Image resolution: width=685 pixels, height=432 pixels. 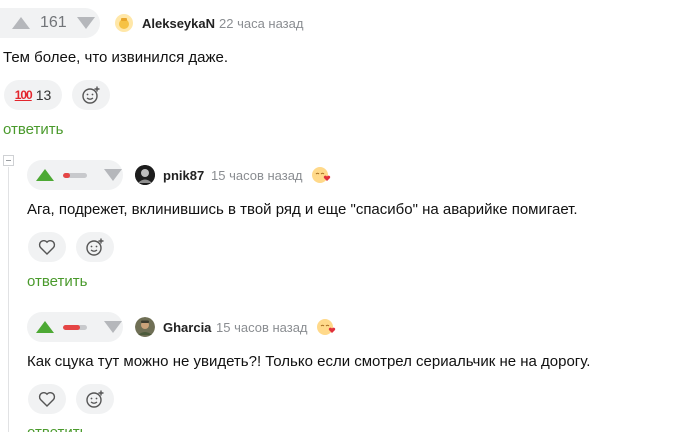 What do you see at coordinates (115, 57) in the screenshot?
I see `comment-text: Тем более, что извинился даже.` at bounding box center [115, 57].